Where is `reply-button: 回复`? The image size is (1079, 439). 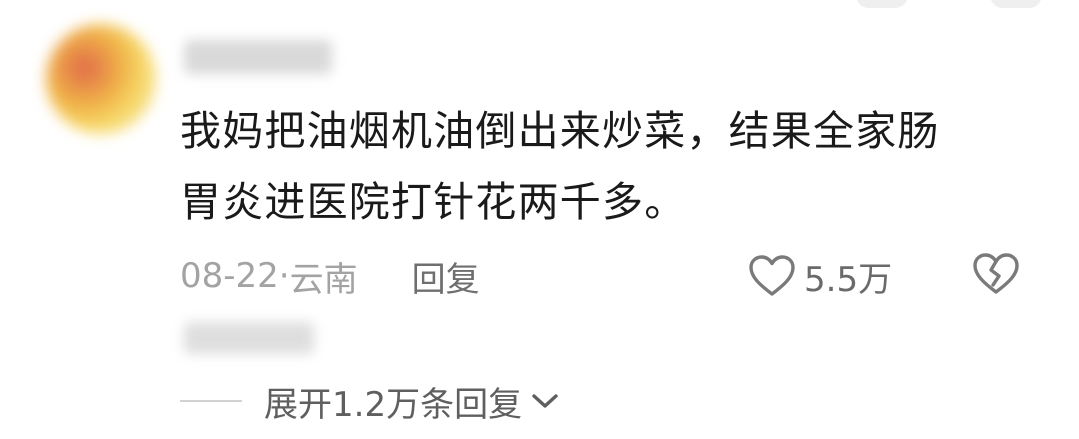
reply-button: 回复 is located at coordinates (446, 276).